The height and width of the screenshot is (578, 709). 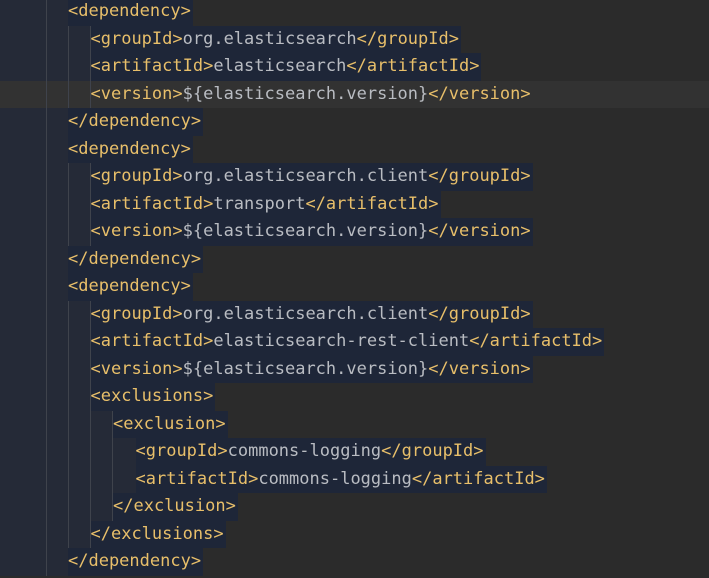 I want to click on code-line: <artifactId>commons-logging</artifactId>, so click(x=354, y=479).